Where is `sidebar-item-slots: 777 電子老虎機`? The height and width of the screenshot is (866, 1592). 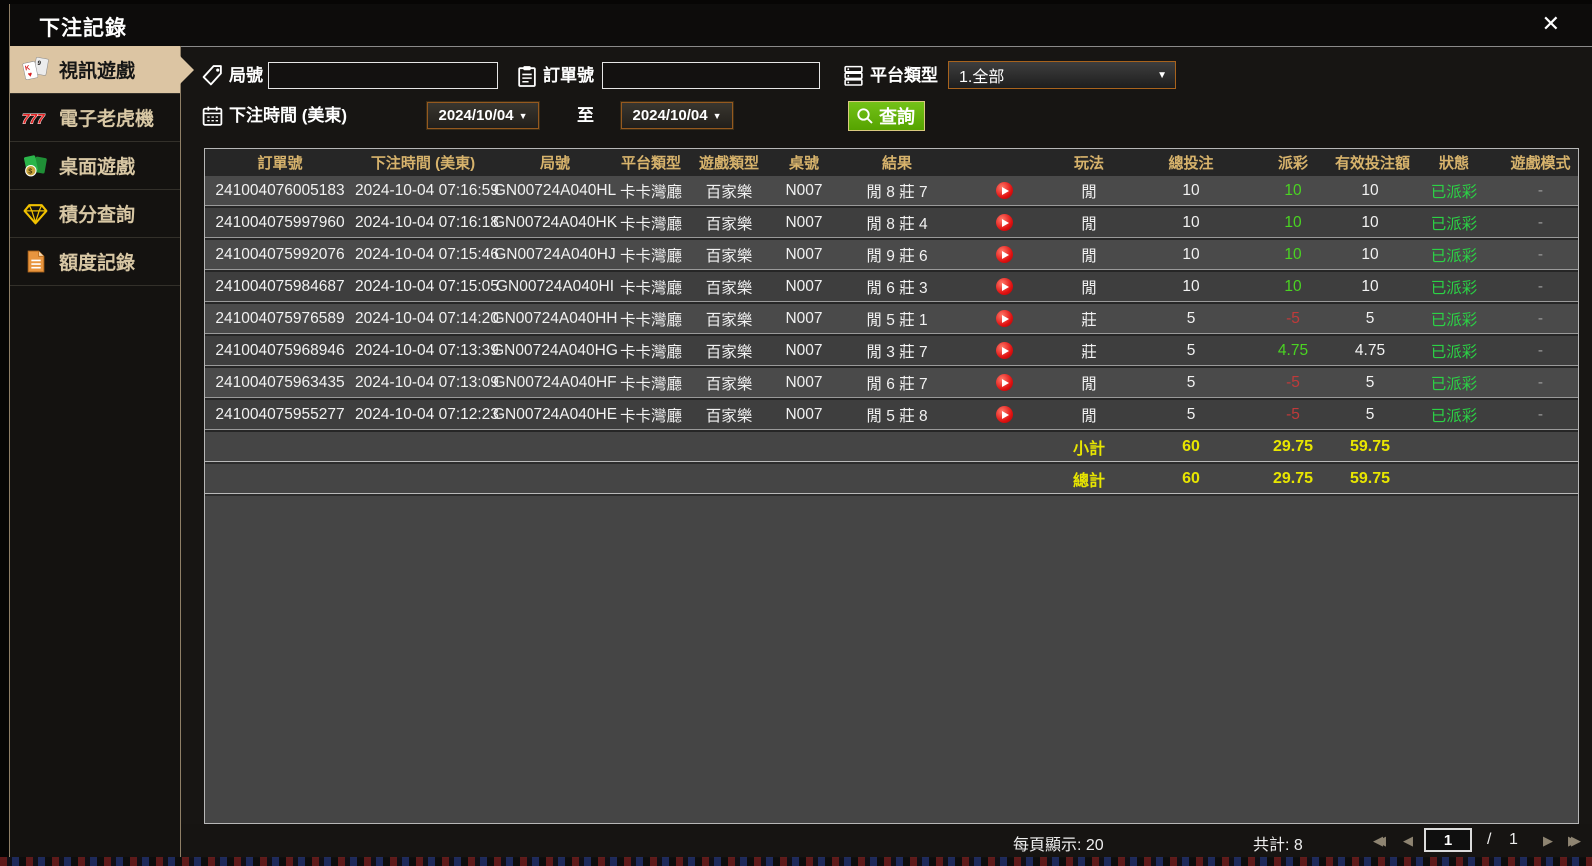 sidebar-item-slots: 777 電子老虎機 is located at coordinates (95, 118).